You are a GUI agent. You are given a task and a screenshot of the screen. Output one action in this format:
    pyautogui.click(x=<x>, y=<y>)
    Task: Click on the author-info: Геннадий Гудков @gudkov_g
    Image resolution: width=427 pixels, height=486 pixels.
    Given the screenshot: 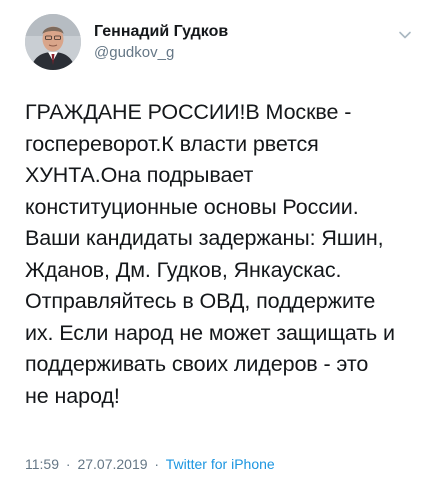 What is the action you would take?
    pyautogui.click(x=161, y=42)
    